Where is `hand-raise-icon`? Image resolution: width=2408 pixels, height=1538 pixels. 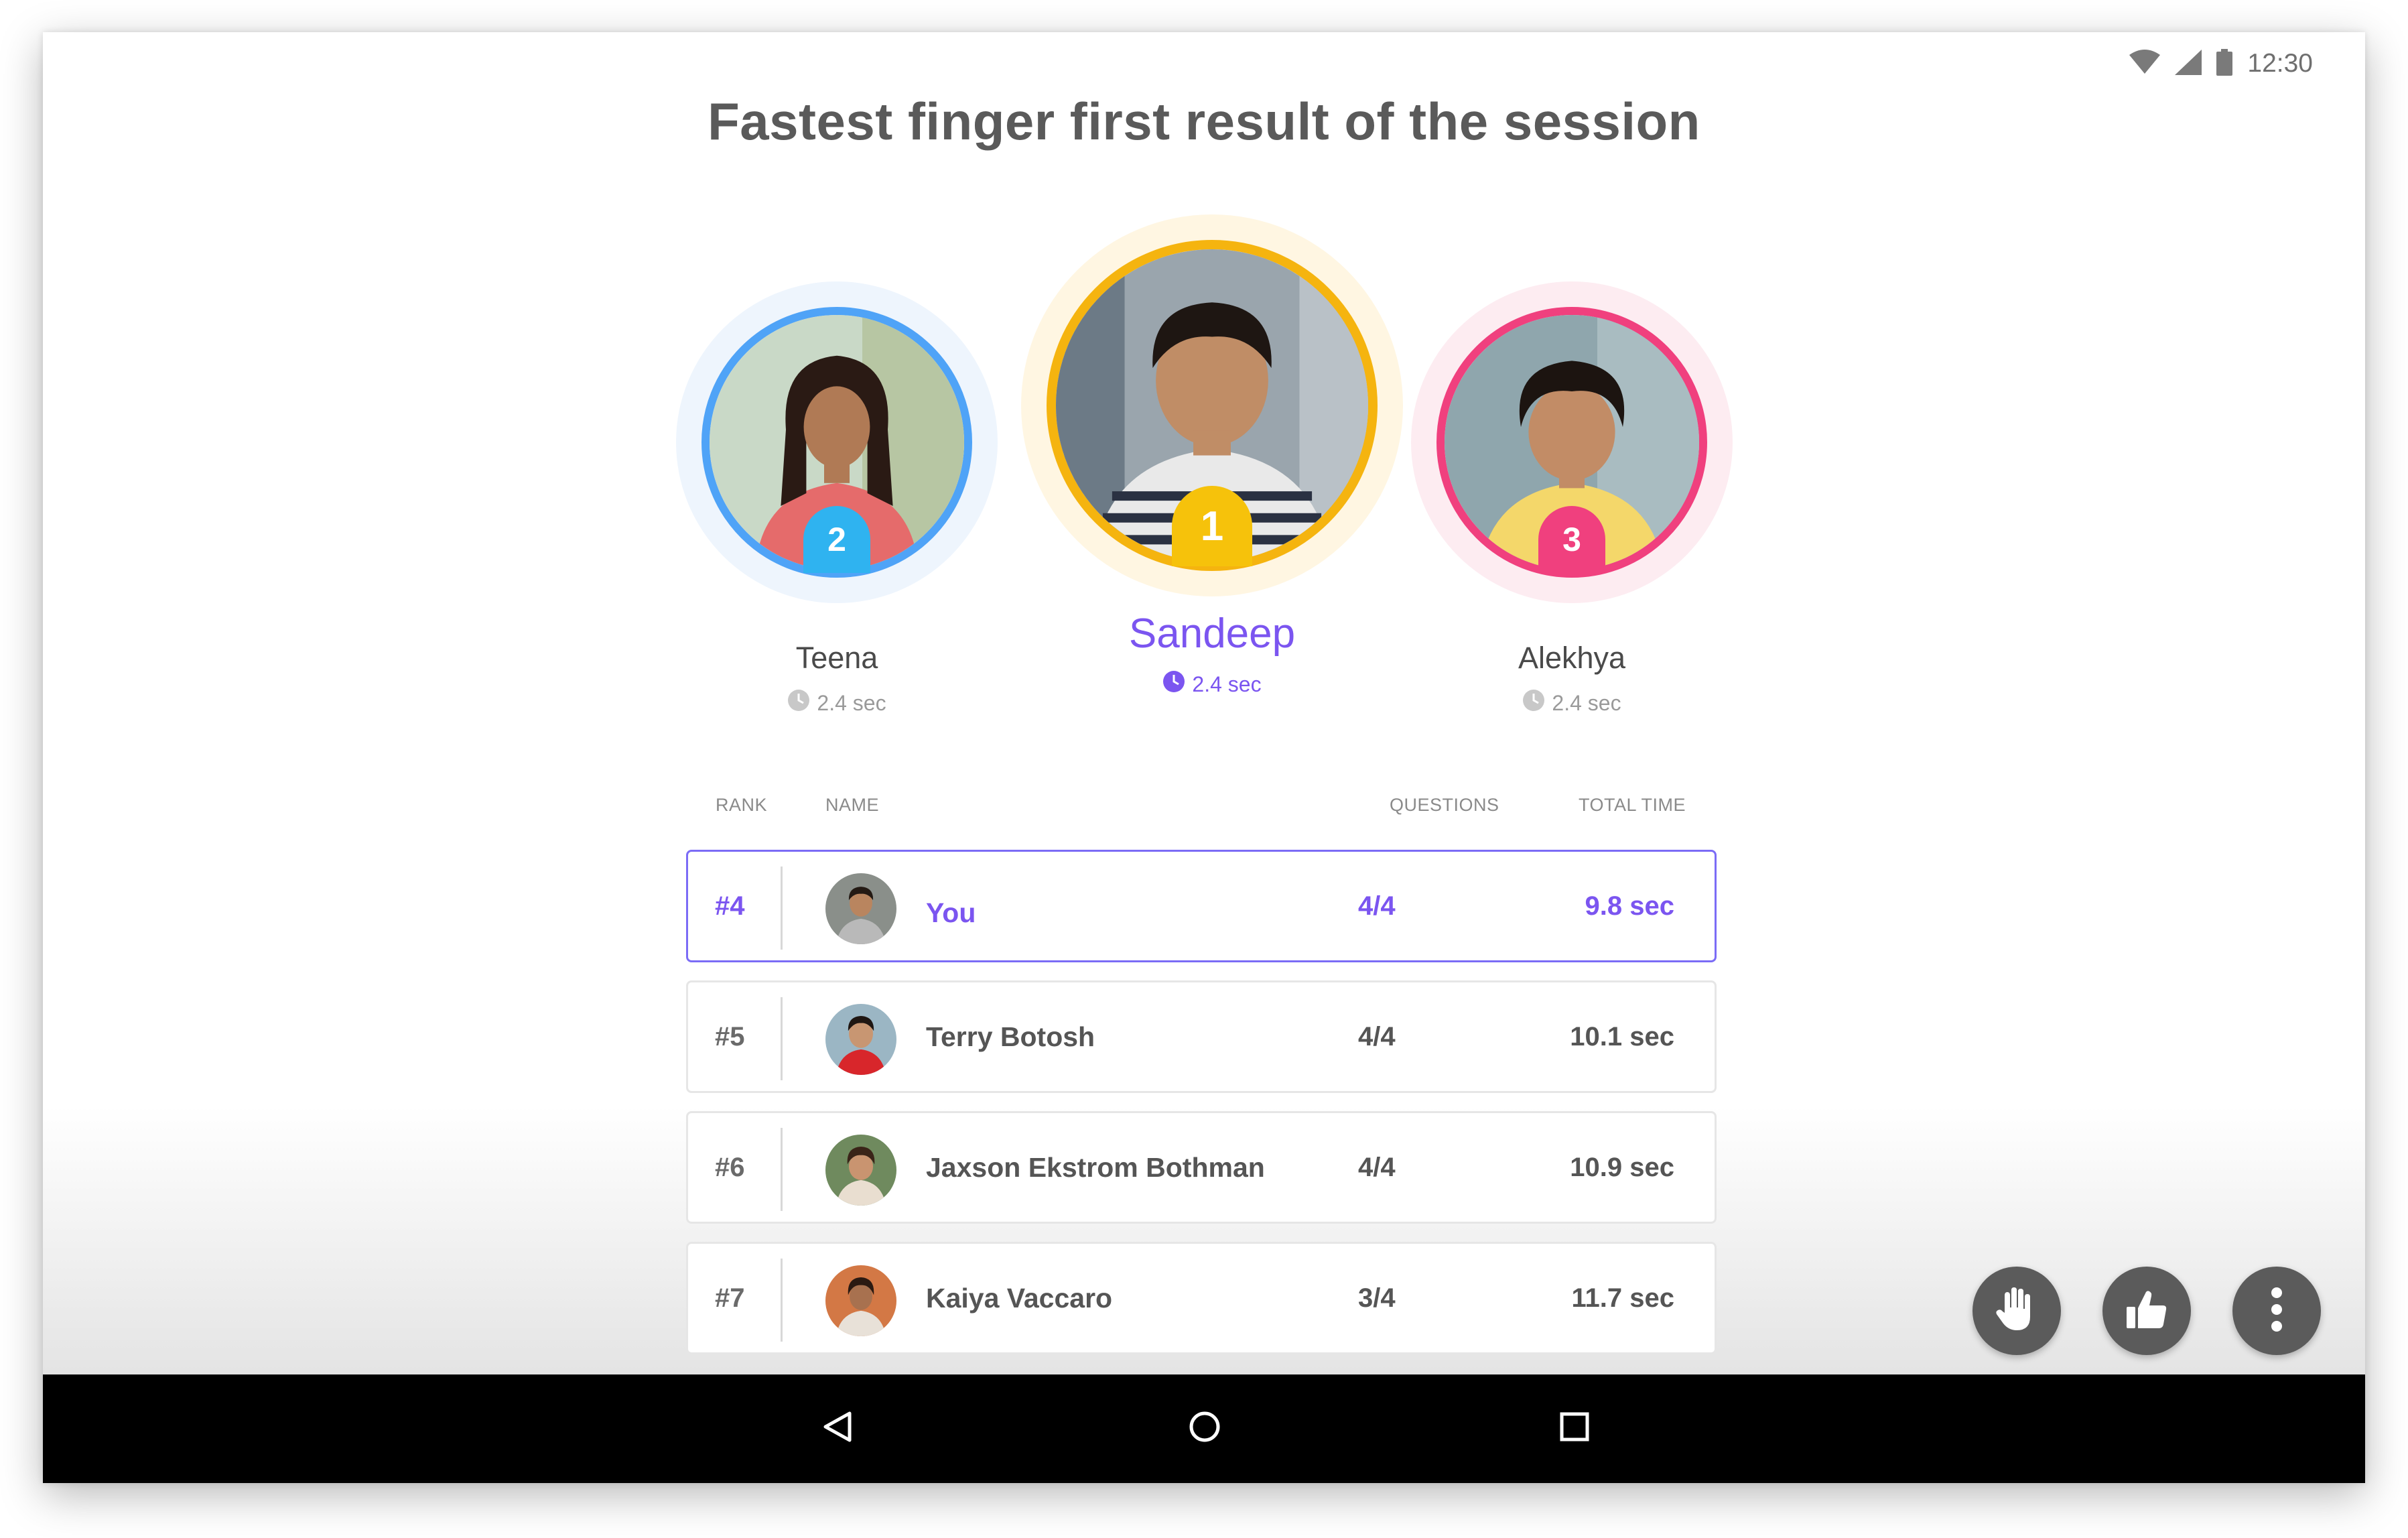 hand-raise-icon is located at coordinates (2016, 1311).